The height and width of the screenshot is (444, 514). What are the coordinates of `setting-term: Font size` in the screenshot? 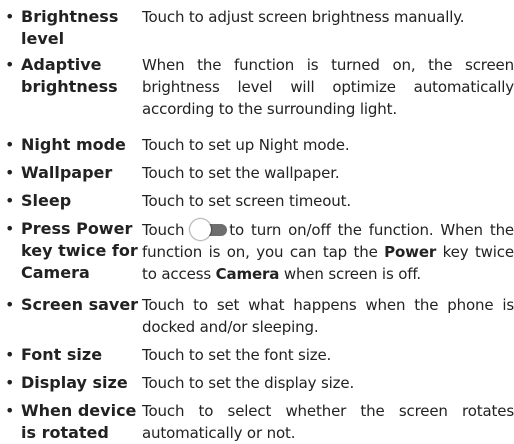 It's located at (62, 354).